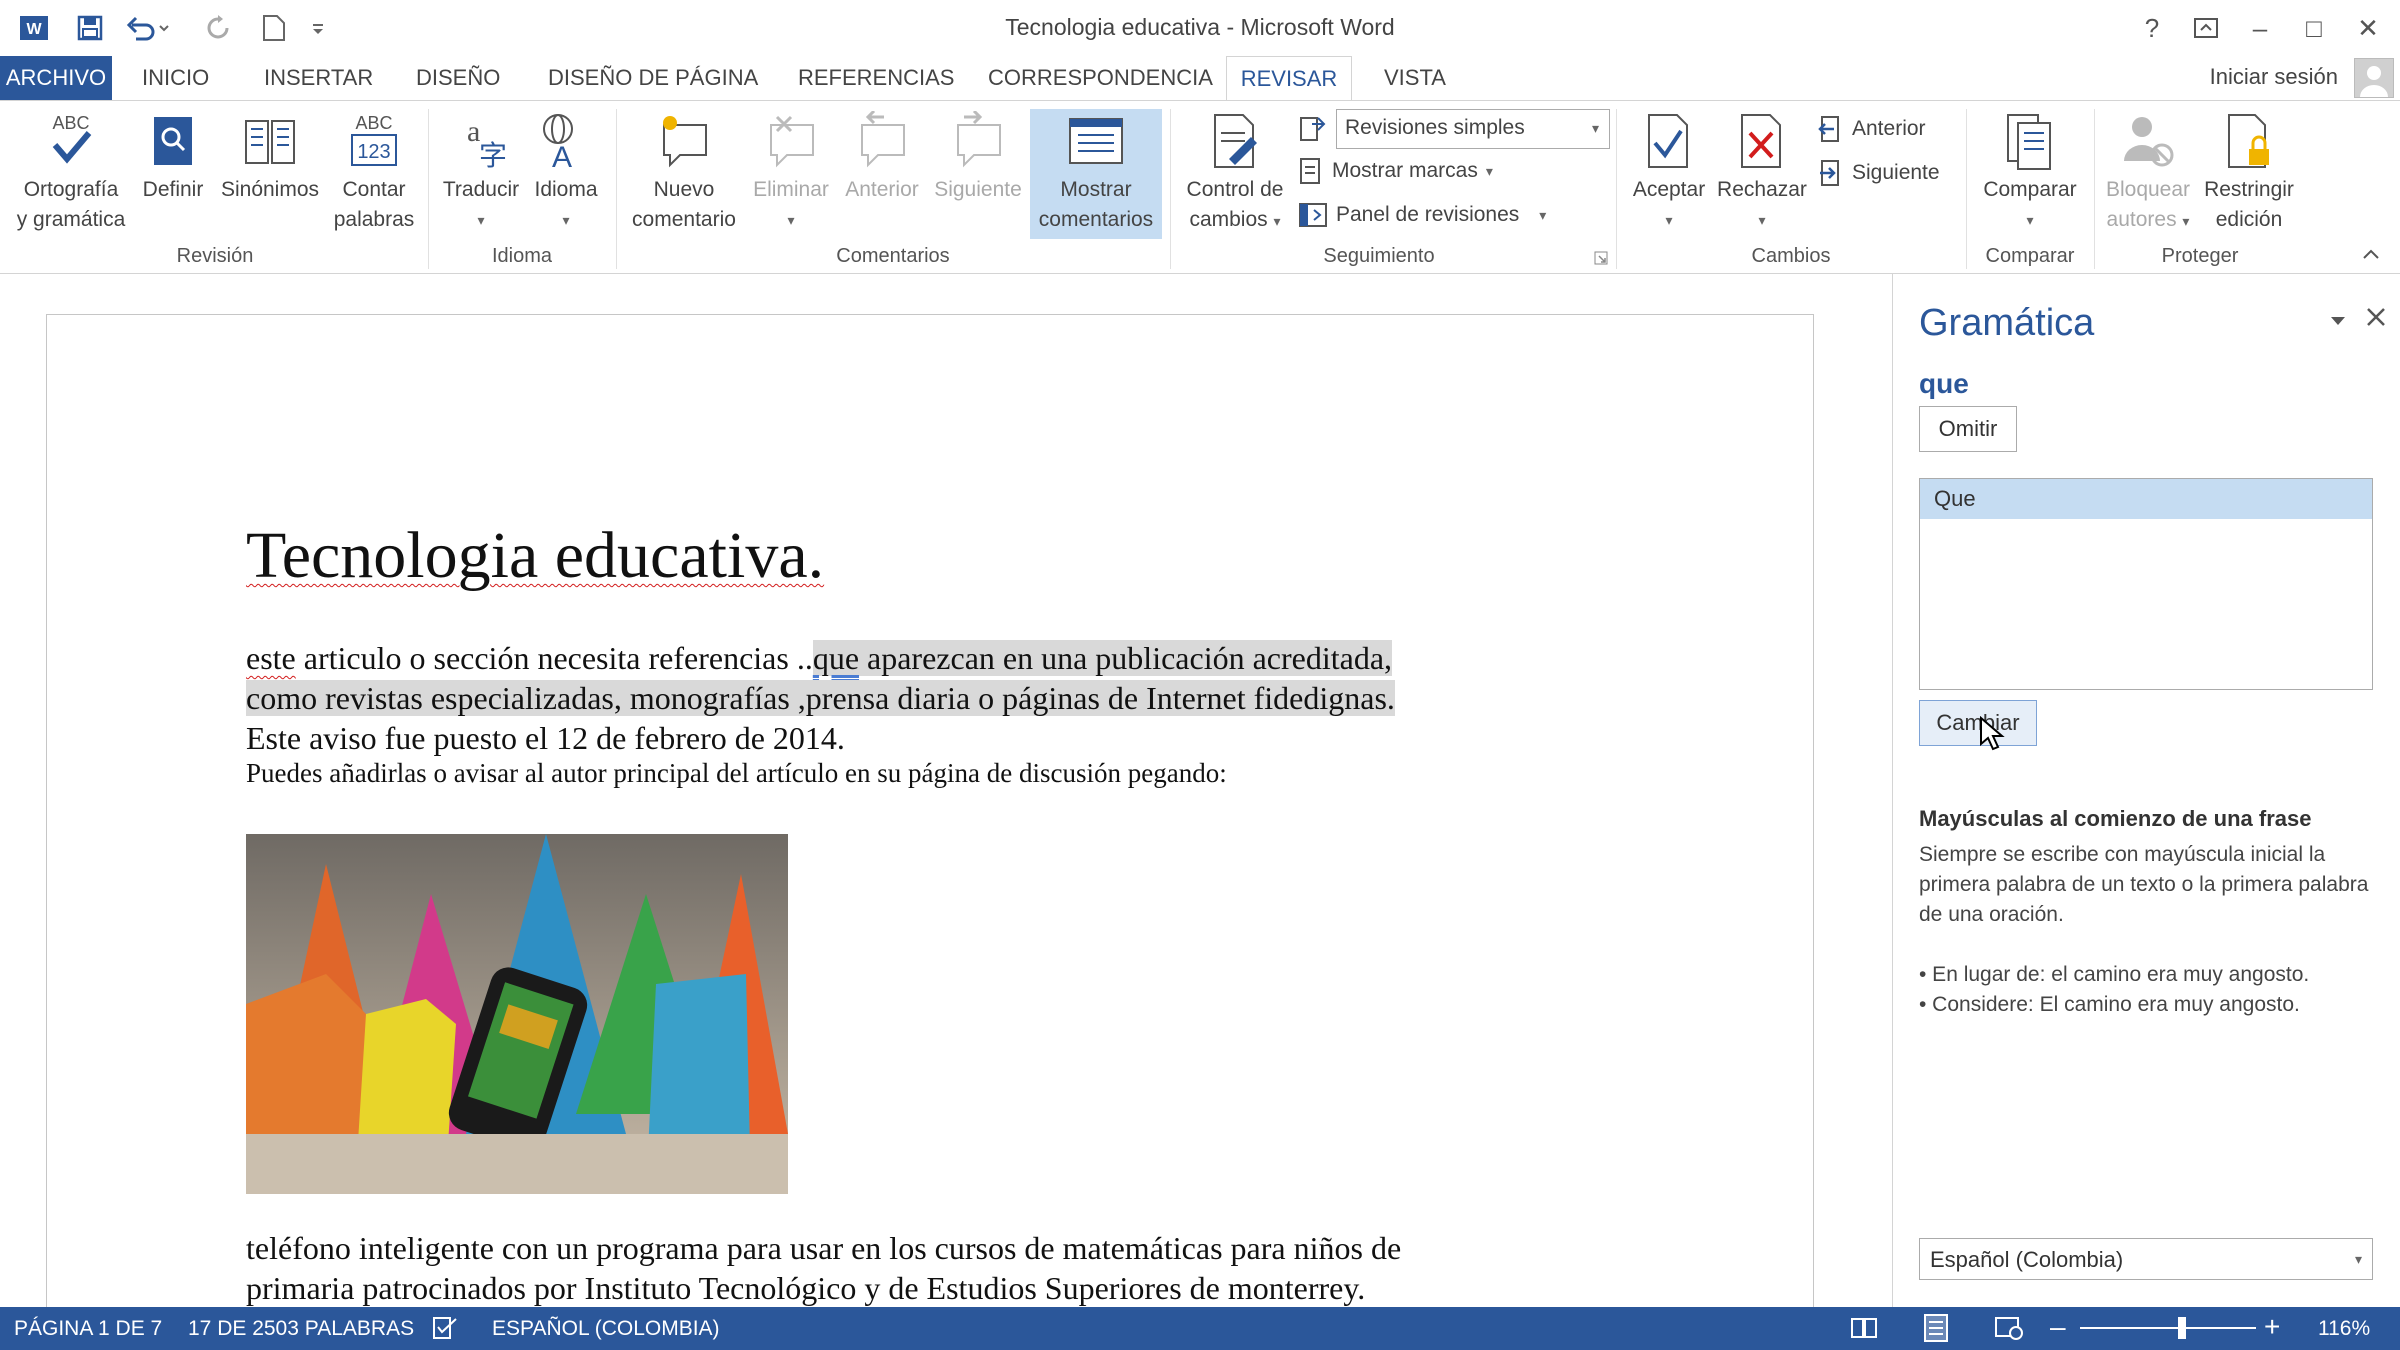 This screenshot has height=1350, width=2400. What do you see at coordinates (2182, 1328) in the screenshot?
I see `zoom-slider-thumb` at bounding box center [2182, 1328].